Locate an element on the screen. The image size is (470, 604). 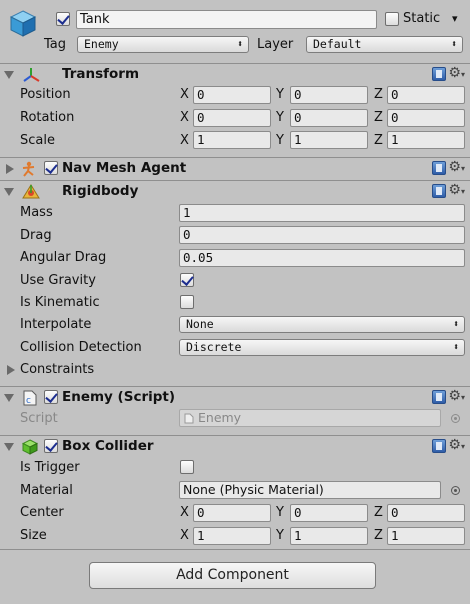
nav-mesh-agent-enabled-checkbox is located at coordinates (51, 168).